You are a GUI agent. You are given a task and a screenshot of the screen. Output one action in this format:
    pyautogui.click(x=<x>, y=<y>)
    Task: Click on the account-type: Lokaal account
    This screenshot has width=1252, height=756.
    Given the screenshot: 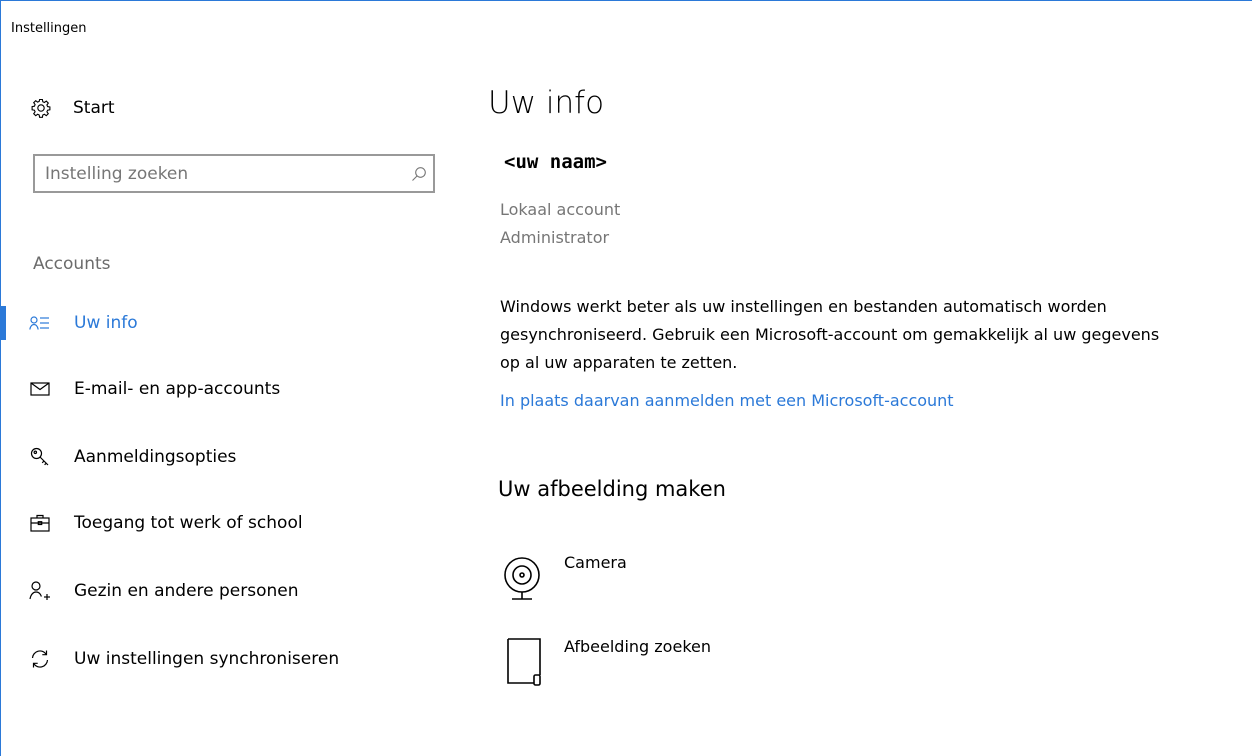 What is the action you would take?
    pyautogui.click(x=560, y=209)
    